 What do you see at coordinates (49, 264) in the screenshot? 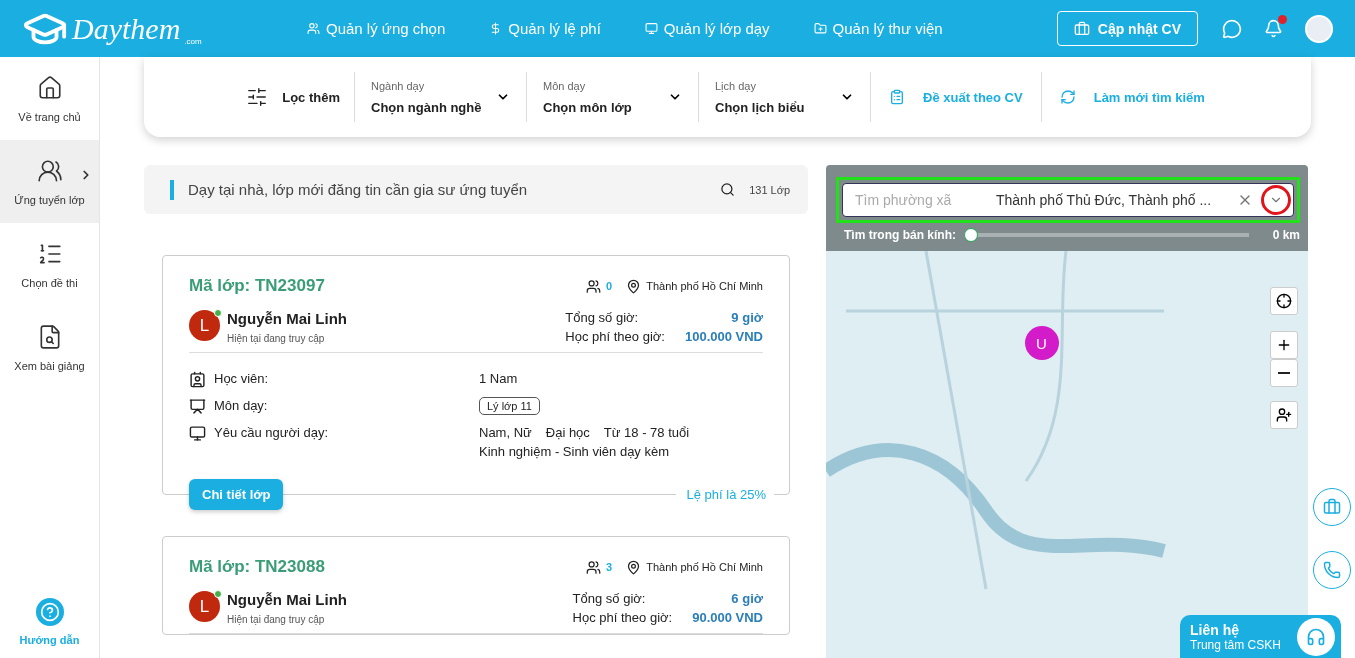
I see `sidebar-item: Chọn đề thi` at bounding box center [49, 264].